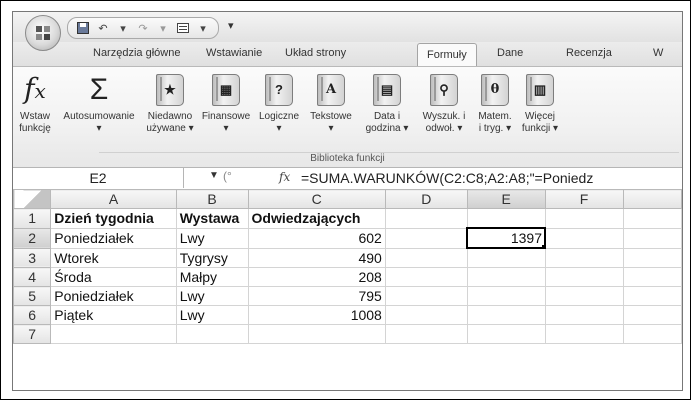 Image resolution: width=691 pixels, height=400 pixels. I want to click on cell: Środa, so click(113, 277).